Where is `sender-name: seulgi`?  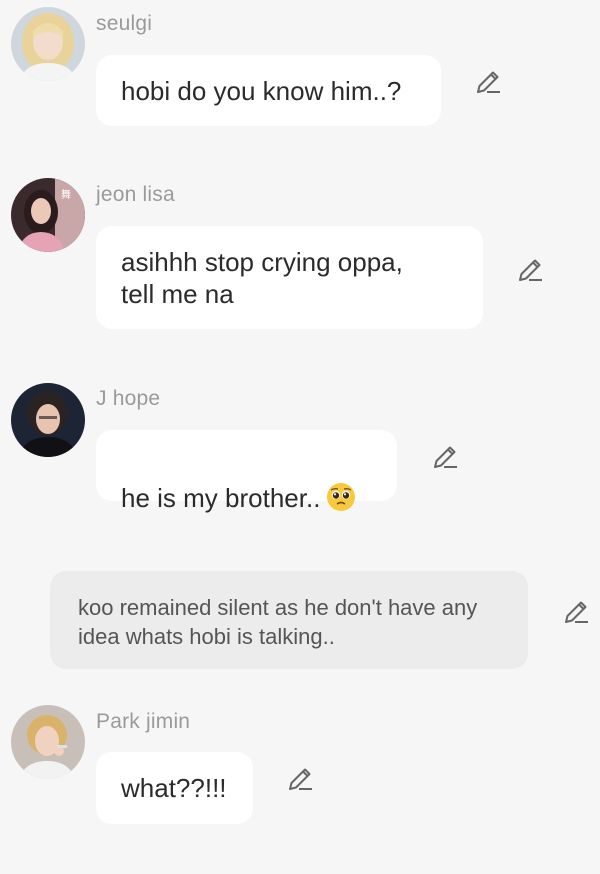
sender-name: seulgi is located at coordinates (124, 23).